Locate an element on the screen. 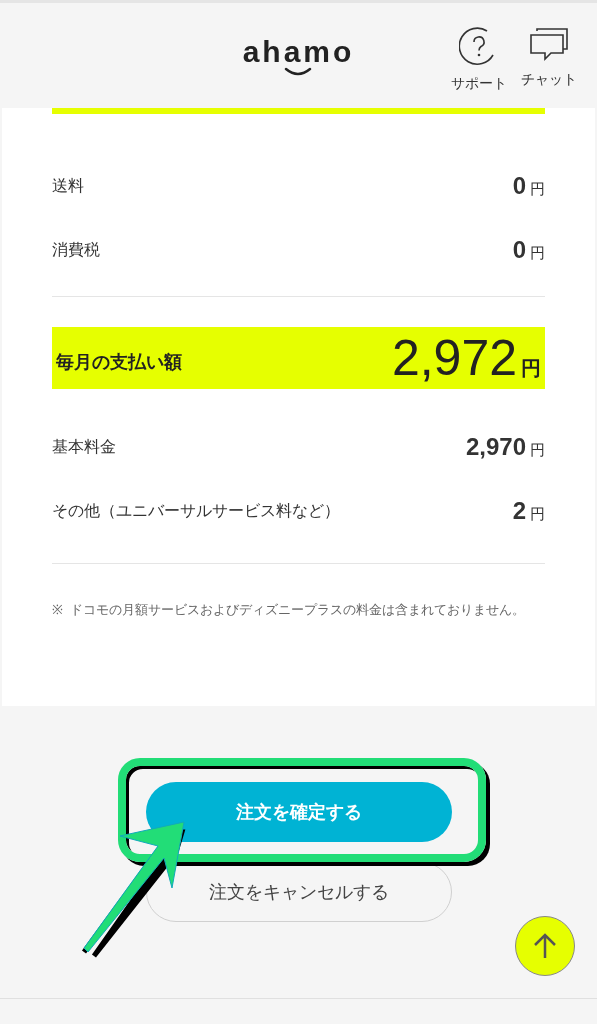 This screenshot has height=1024, width=597. total-amount: 2,972 is located at coordinates (454, 358).